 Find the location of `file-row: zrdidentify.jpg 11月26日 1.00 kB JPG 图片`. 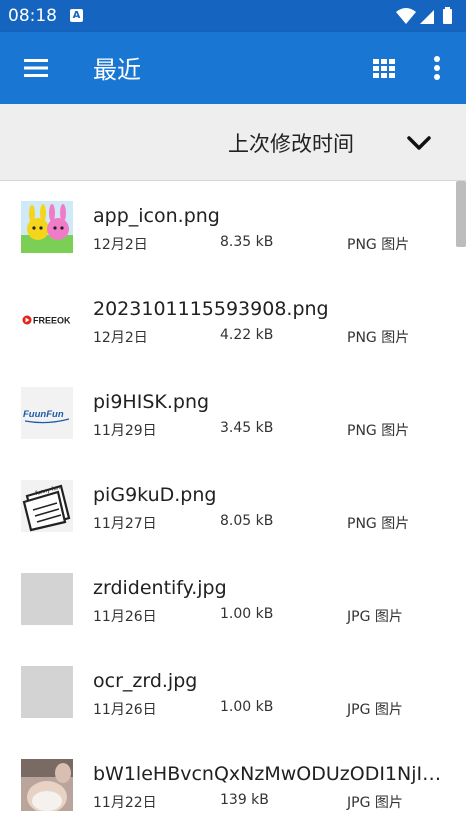

file-row: zrdidentify.jpg 11月26日 1.00 kB JPG 图片 is located at coordinates (227, 599).